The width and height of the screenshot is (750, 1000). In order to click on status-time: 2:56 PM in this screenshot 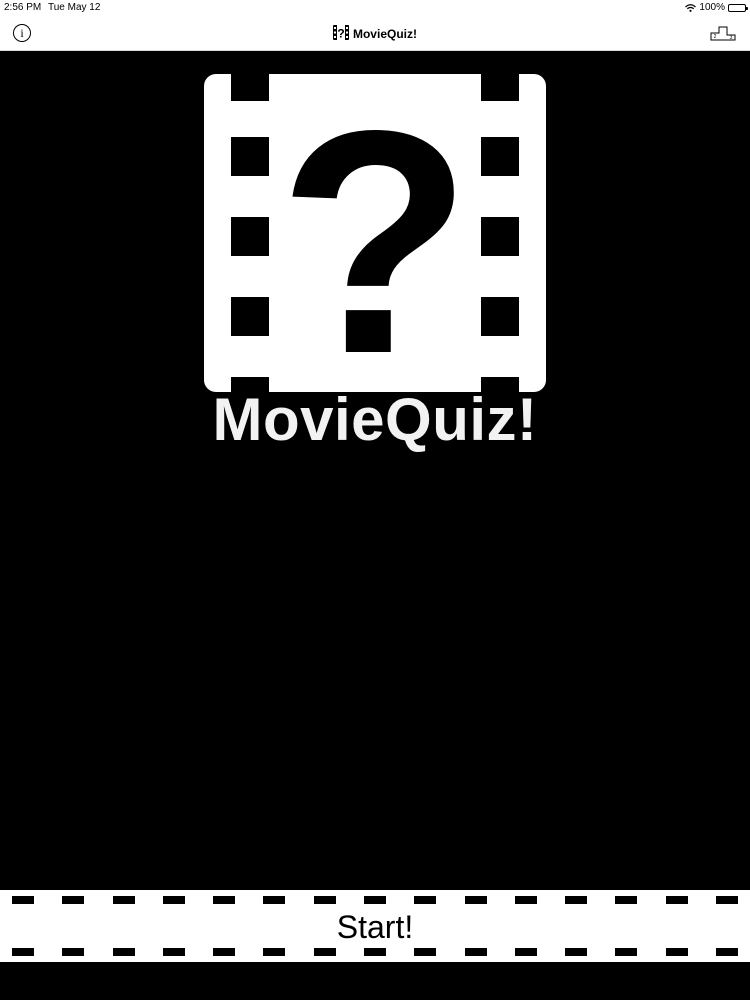, I will do `click(23, 7)`.